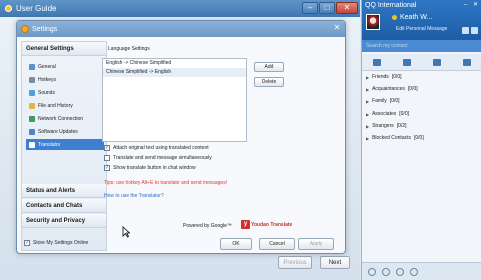 The image size is (481, 280). What do you see at coordinates (36, 8) in the screenshot?
I see `guide-title: User Guide` at bounding box center [36, 8].